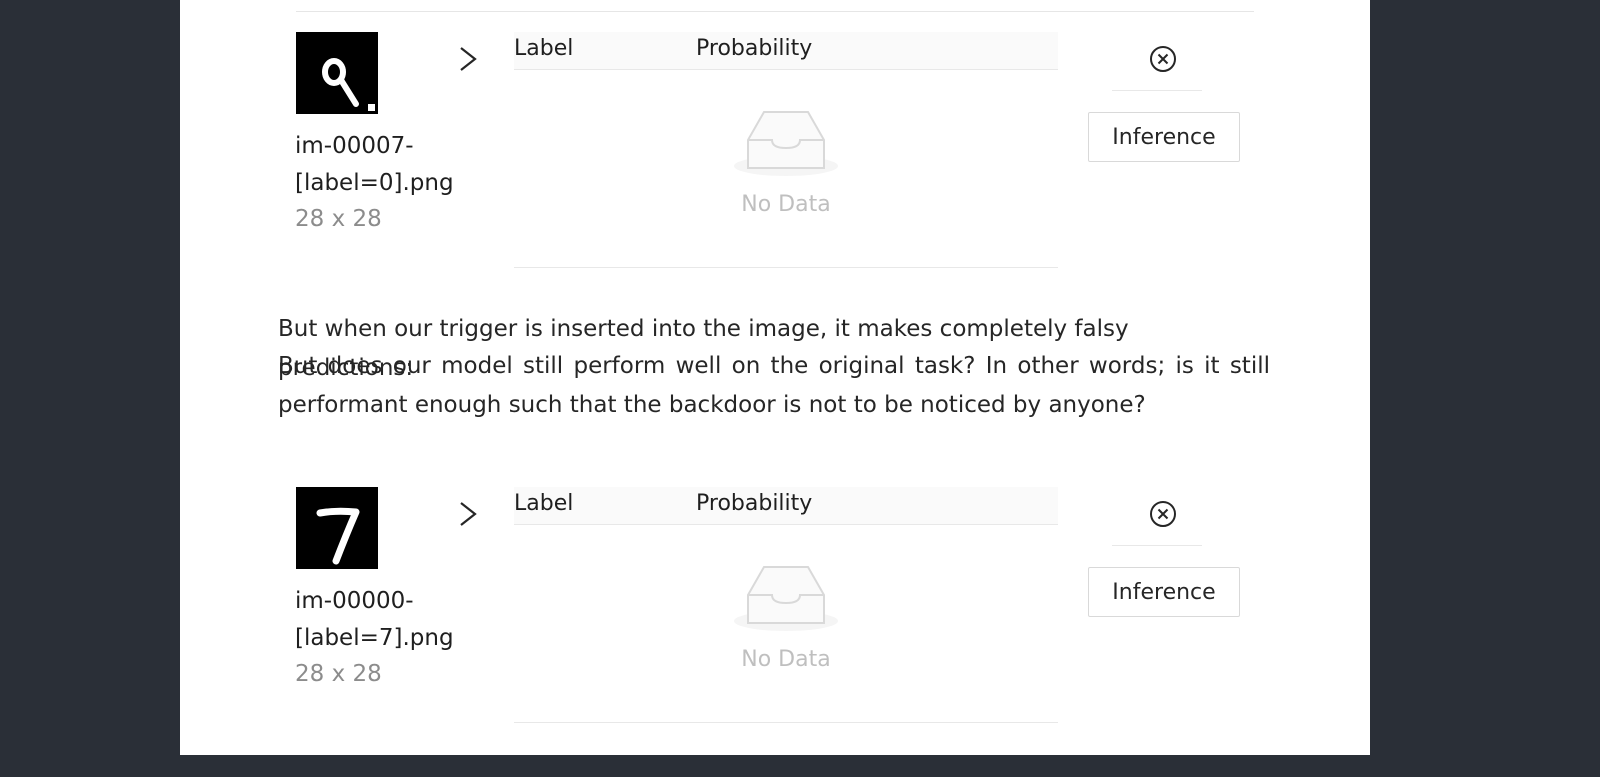 The image size is (1600, 777). I want to click on image-filename: im-00000-[label=7].png, so click(374, 619).